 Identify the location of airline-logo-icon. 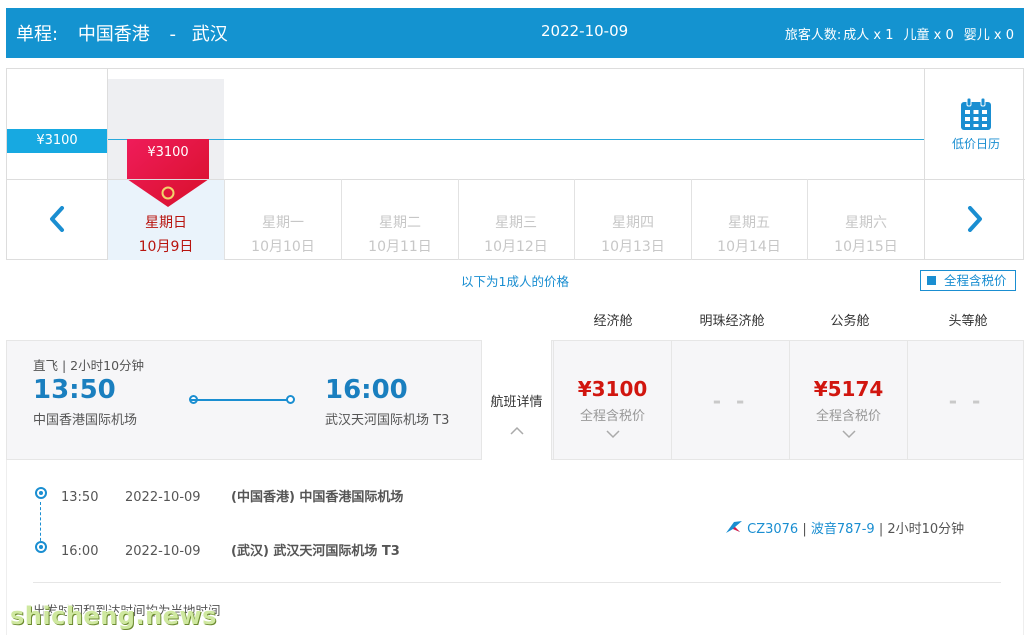
(734, 527).